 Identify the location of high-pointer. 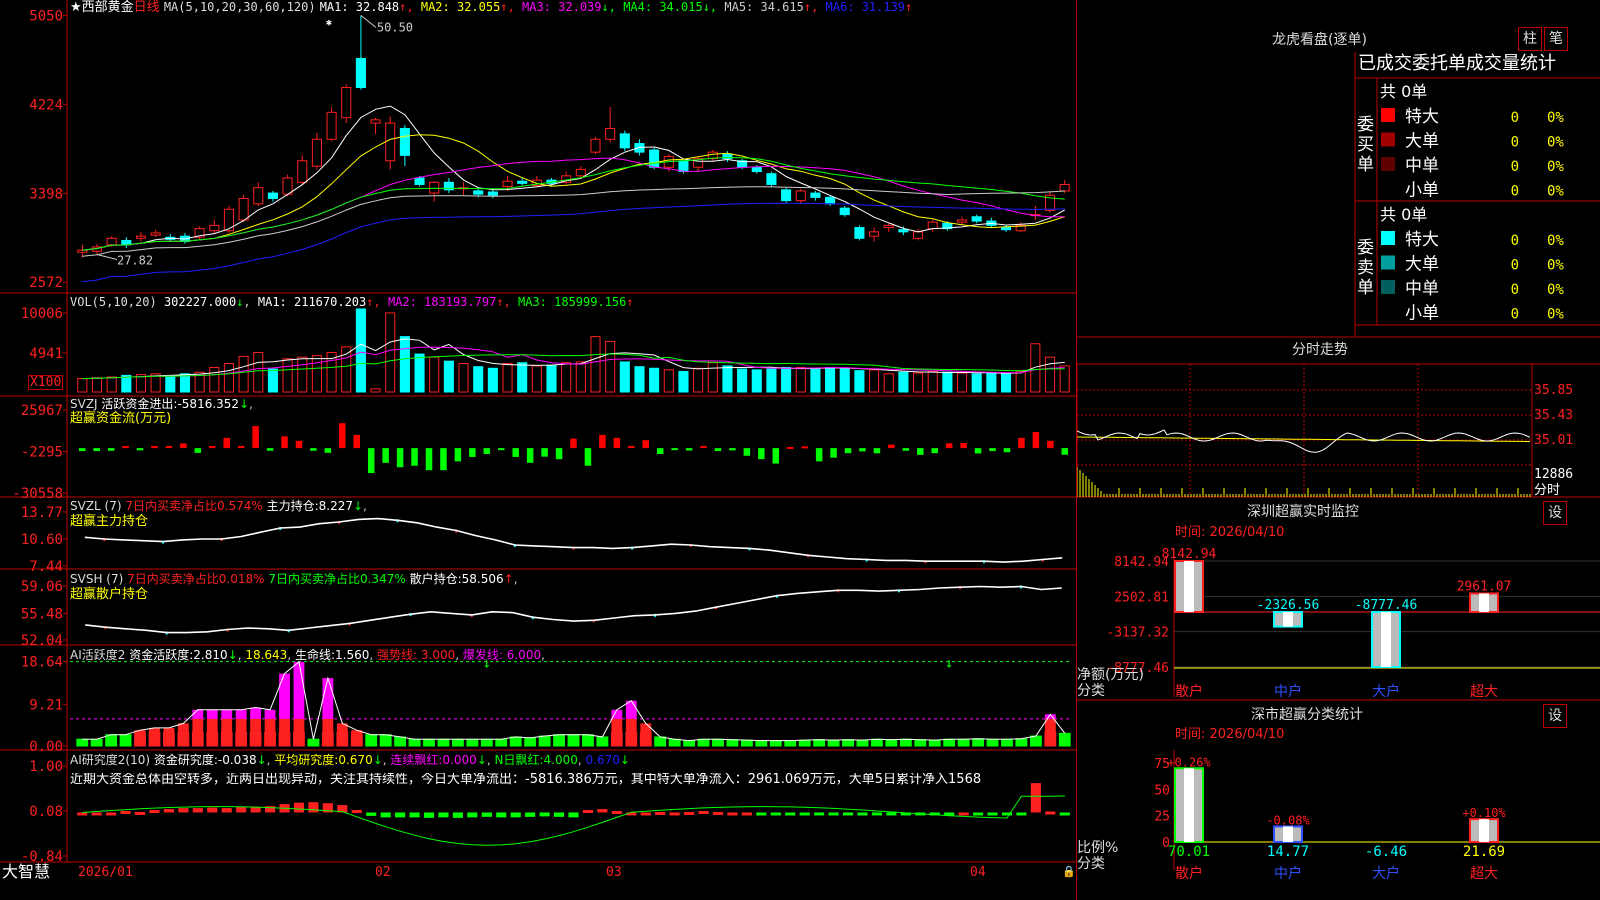
(368, 21).